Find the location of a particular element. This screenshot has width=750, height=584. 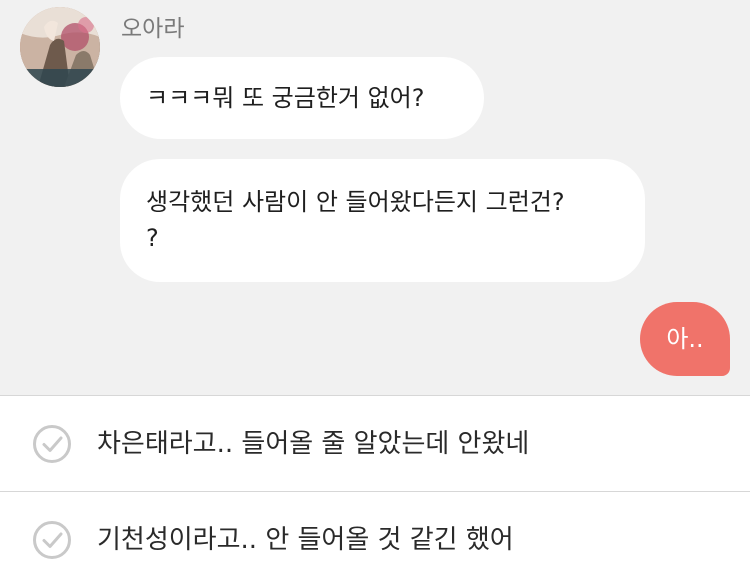

avatar is located at coordinates (60, 47).